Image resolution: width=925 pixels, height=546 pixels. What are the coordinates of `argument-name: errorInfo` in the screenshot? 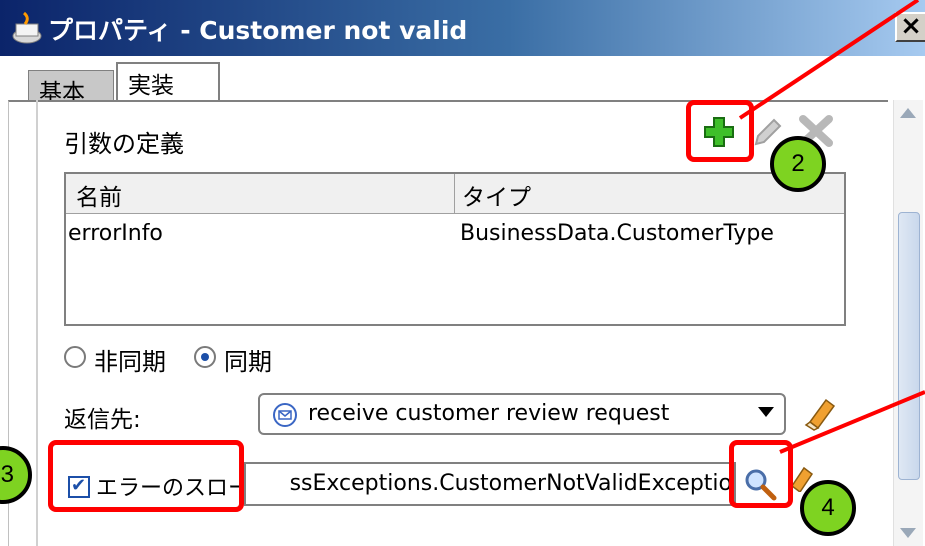 It's located at (115, 233).